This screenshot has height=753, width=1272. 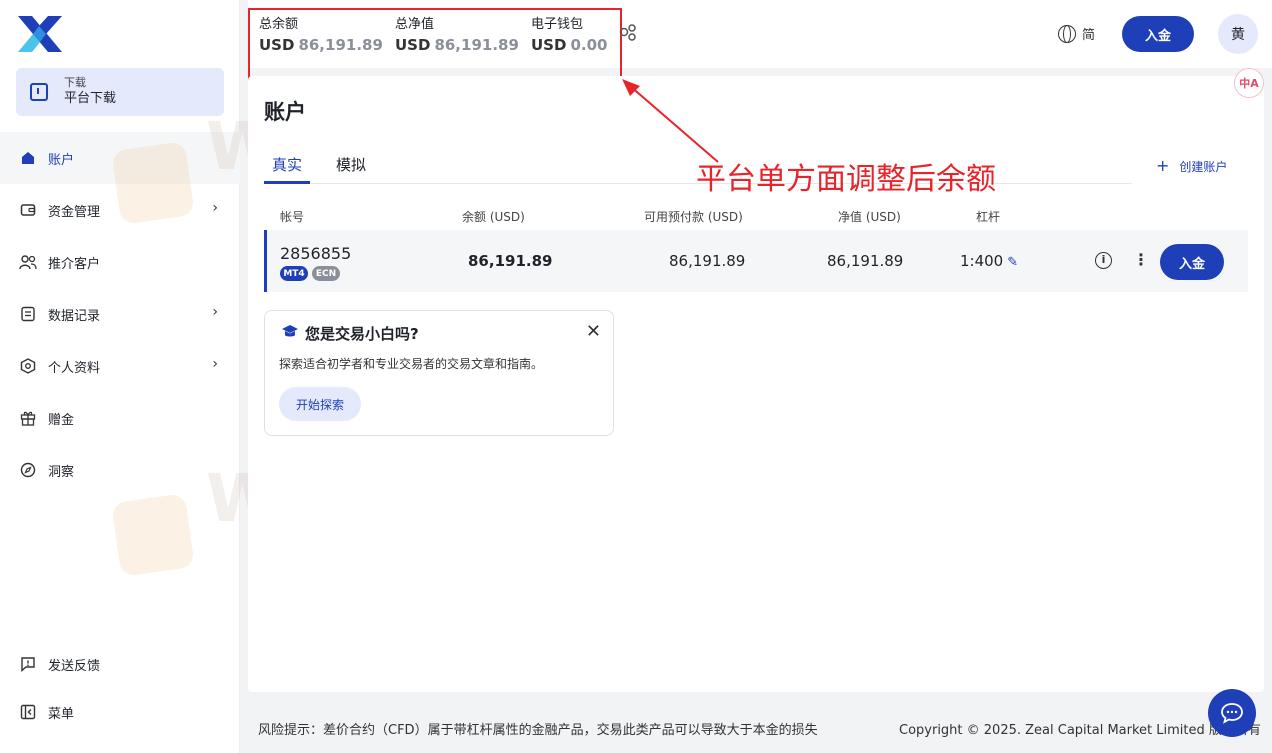 I want to click on home-icon, so click(x=28, y=158).